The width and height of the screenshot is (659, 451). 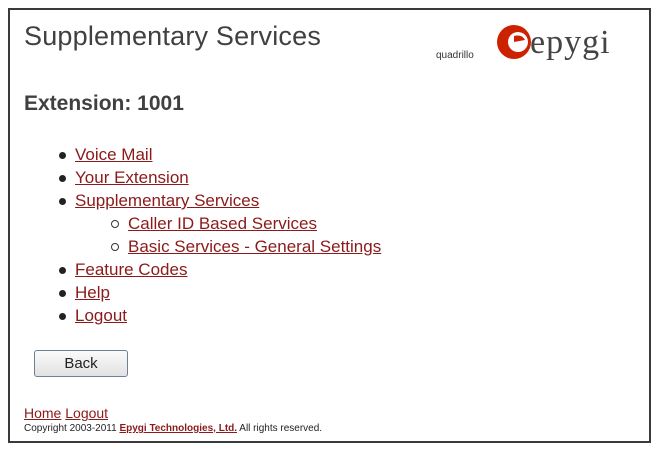 I want to click on extension-title: Extension: 1001, so click(x=104, y=103).